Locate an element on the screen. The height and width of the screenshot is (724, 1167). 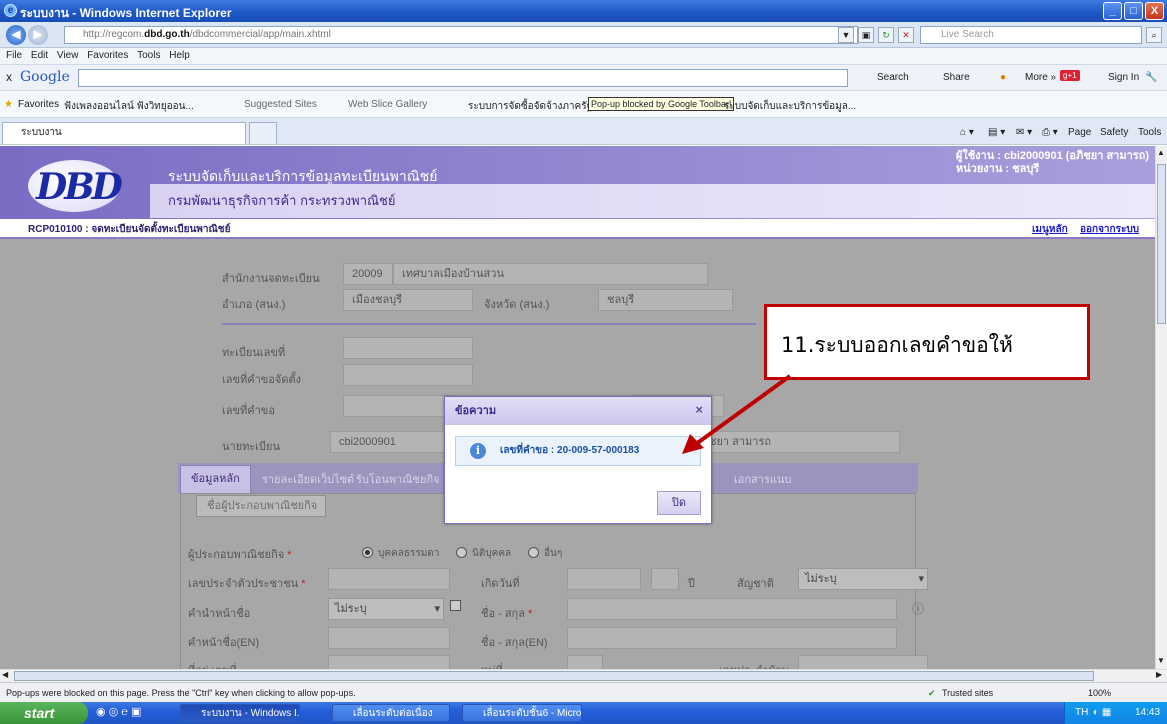
moo-input is located at coordinates (585, 662).